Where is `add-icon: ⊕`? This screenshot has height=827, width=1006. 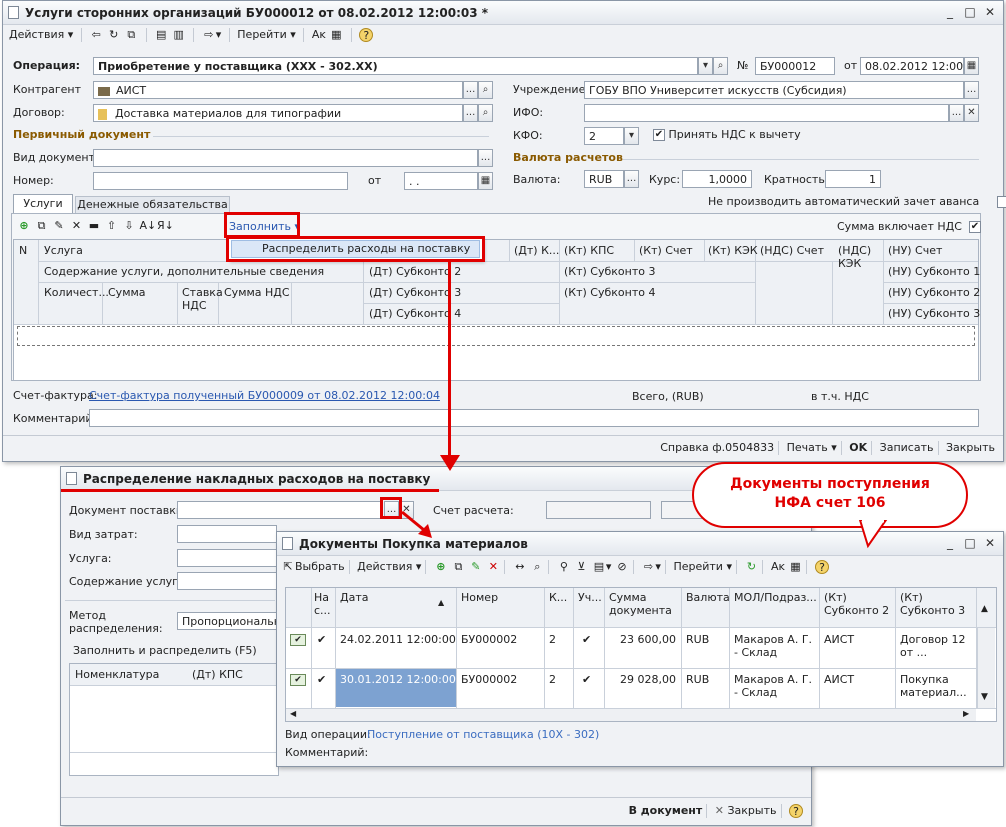
add-icon: ⊕ is located at coordinates (441, 567).